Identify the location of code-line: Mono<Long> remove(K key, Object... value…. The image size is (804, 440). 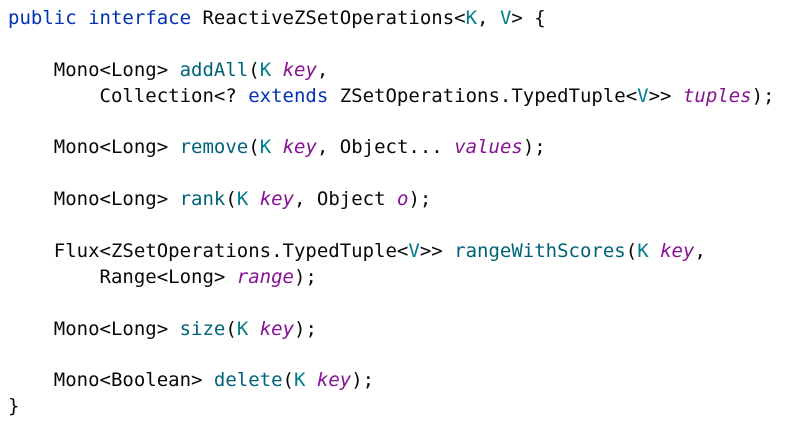
(391, 148).